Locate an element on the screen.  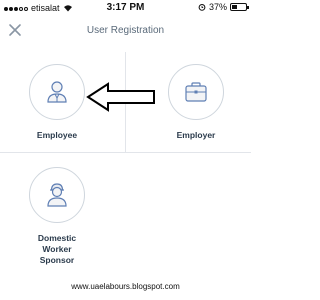
option-label-domestic: Domestic Worker Sponsor is located at coordinates (57, 249).